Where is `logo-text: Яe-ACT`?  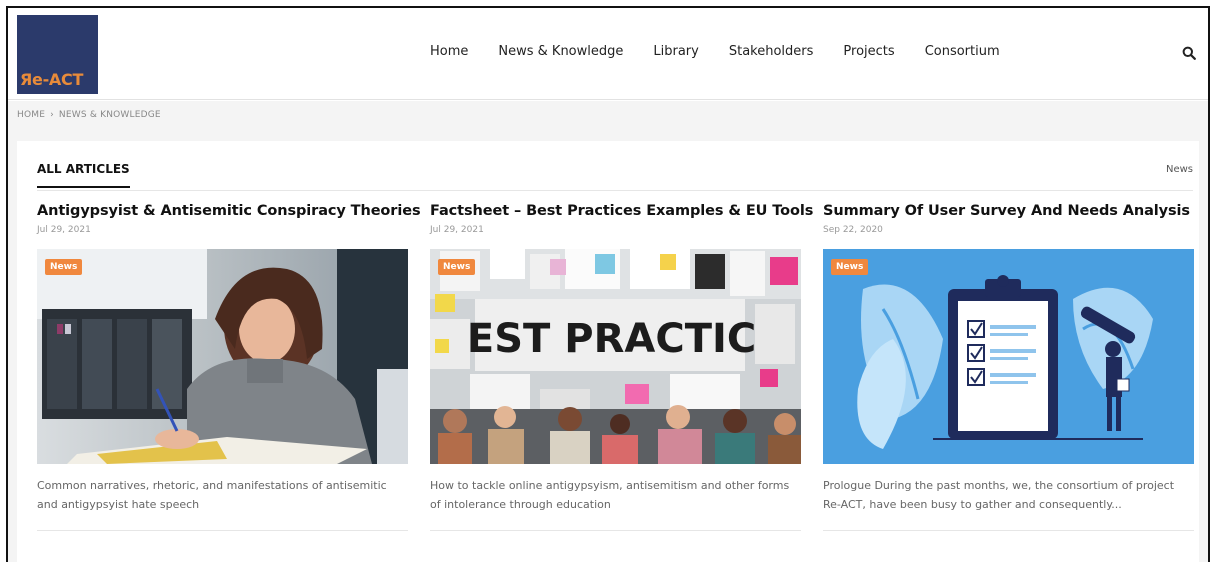 logo-text: Яe-ACT is located at coordinates (52, 79).